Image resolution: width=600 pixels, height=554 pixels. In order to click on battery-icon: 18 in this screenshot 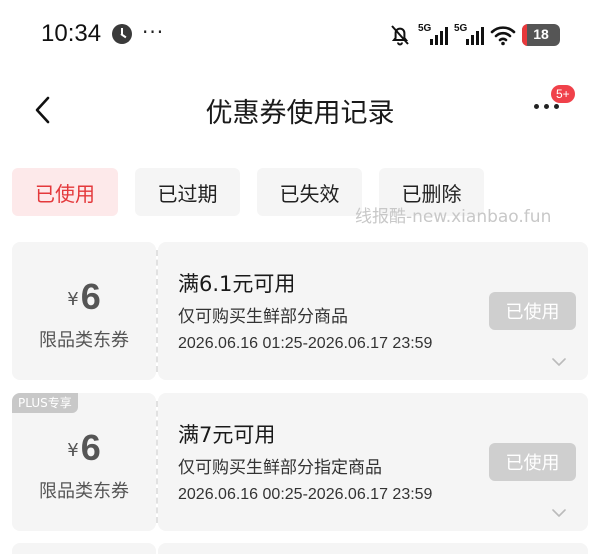, I will do `click(541, 35)`.